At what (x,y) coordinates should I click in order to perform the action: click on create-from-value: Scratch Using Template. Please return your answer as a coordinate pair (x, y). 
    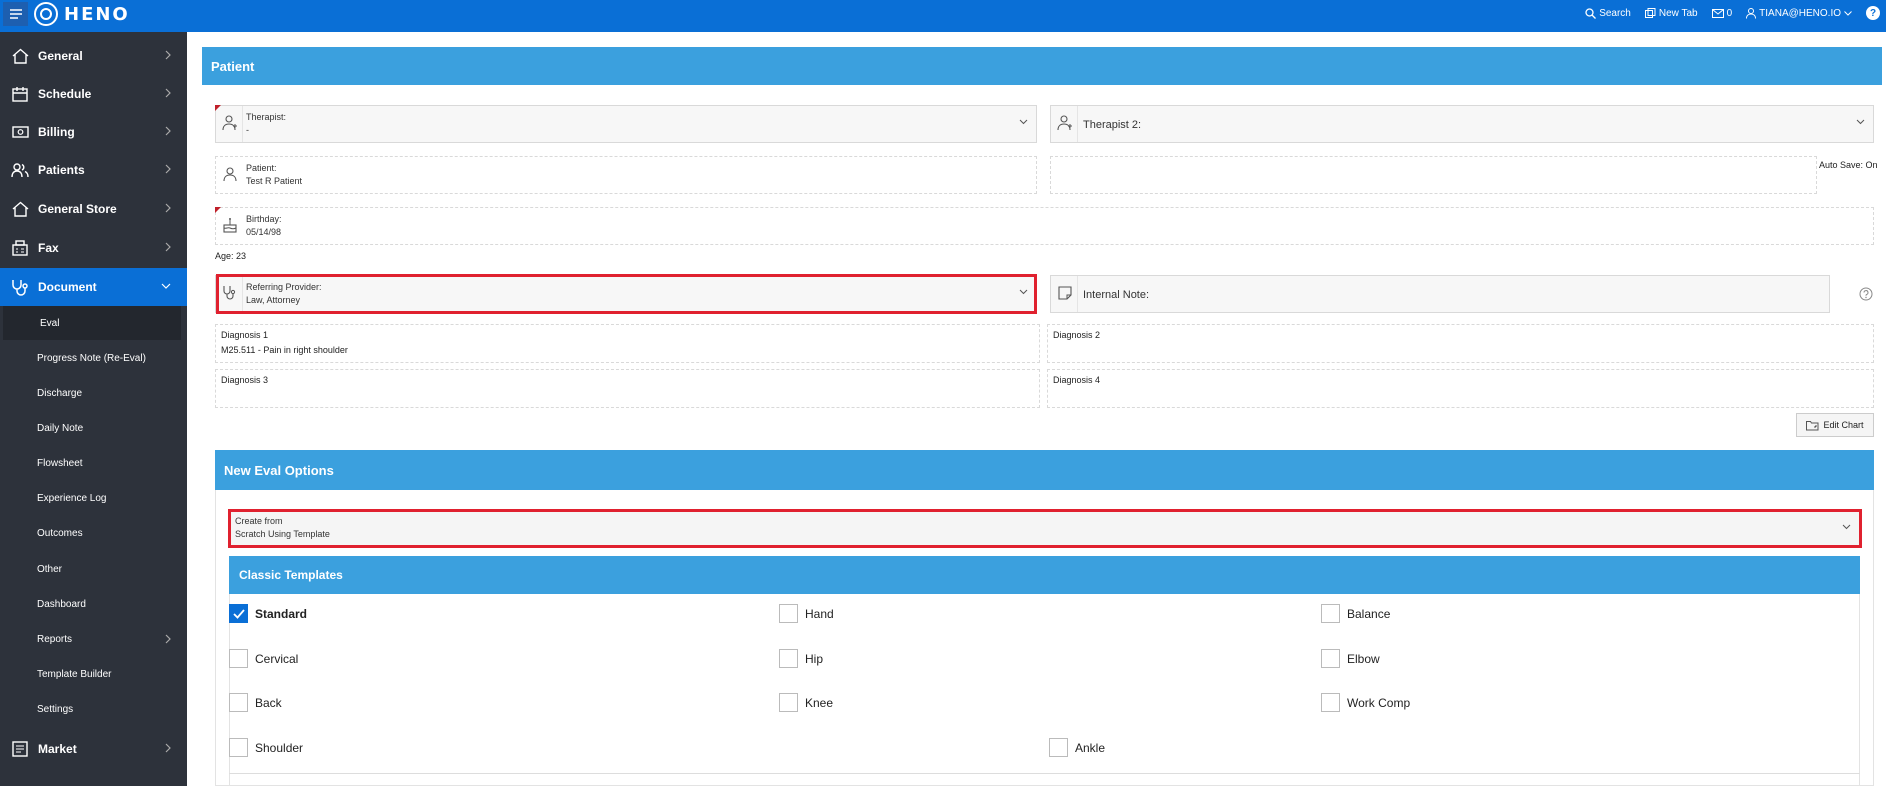
    Looking at the image, I should click on (282, 534).